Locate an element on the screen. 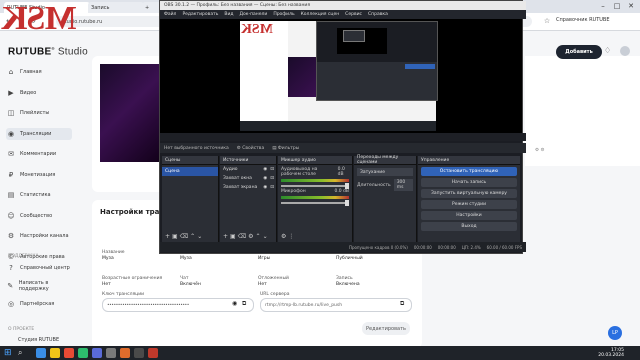  browser-tab: Запись is located at coordinates (116, 7).